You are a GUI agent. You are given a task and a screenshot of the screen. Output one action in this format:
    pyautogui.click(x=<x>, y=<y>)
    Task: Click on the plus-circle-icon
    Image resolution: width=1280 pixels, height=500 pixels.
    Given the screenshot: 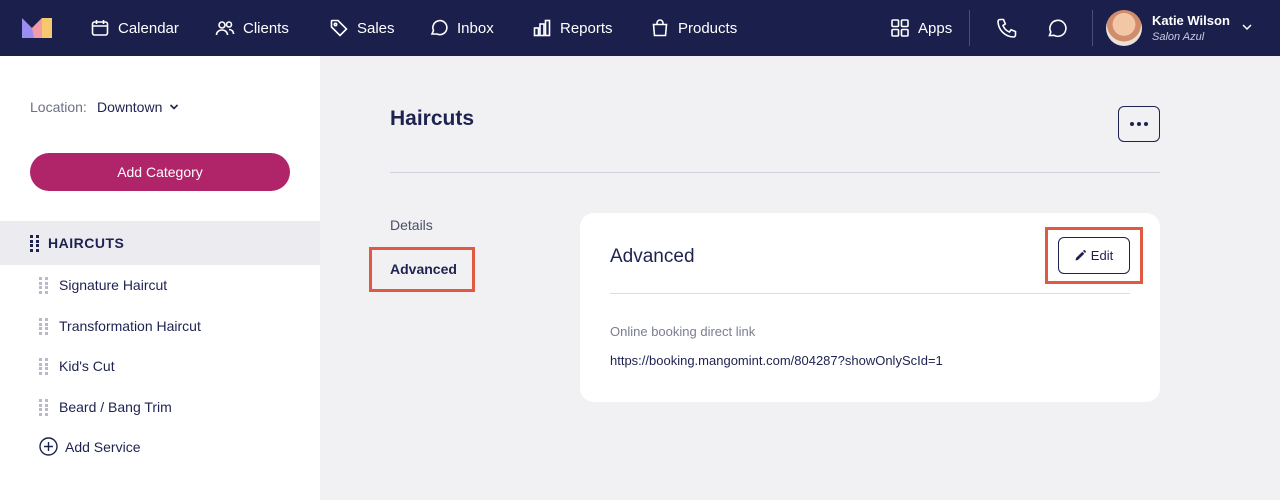 What is the action you would take?
    pyautogui.click(x=48, y=446)
    